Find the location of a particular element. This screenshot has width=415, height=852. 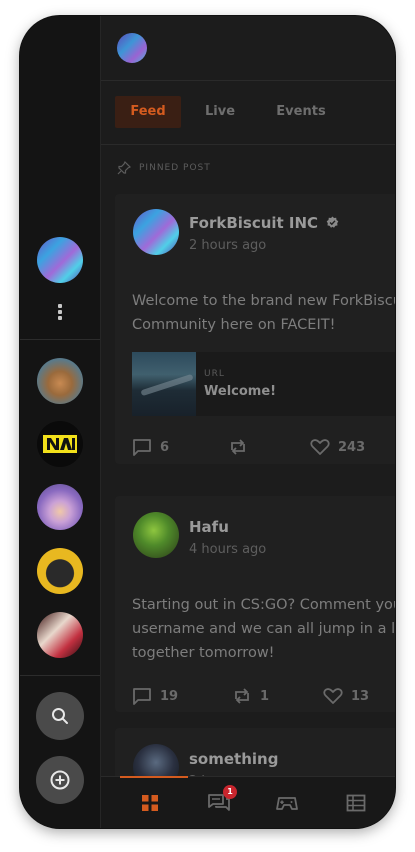

repost-button is located at coordinates (242, 447).